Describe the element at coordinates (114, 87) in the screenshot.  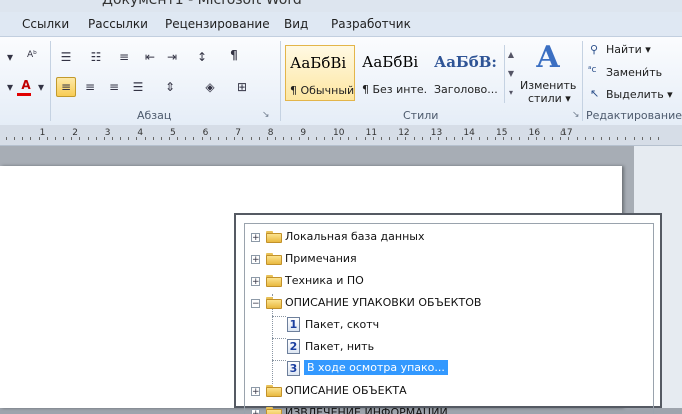
I see `align-right-icon: ≡` at that location.